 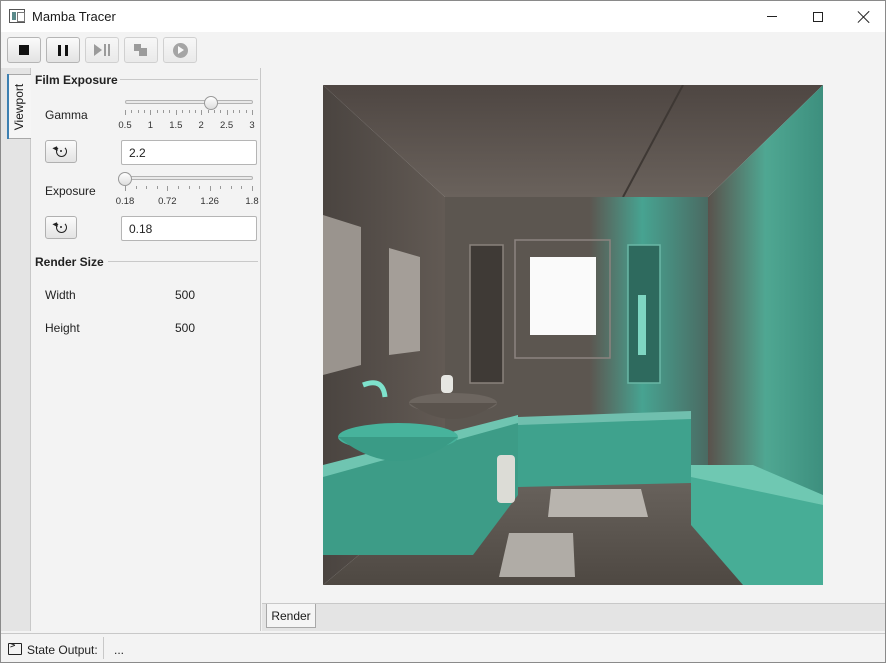 What do you see at coordinates (201, 125) in the screenshot?
I see `slider-tick-label: 2` at bounding box center [201, 125].